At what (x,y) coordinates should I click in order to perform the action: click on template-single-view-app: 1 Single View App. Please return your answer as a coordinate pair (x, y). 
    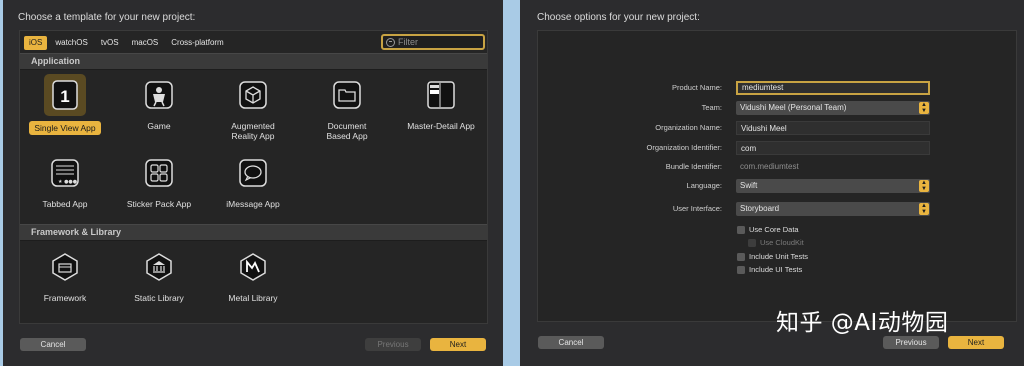
    Looking at the image, I should click on (65, 105).